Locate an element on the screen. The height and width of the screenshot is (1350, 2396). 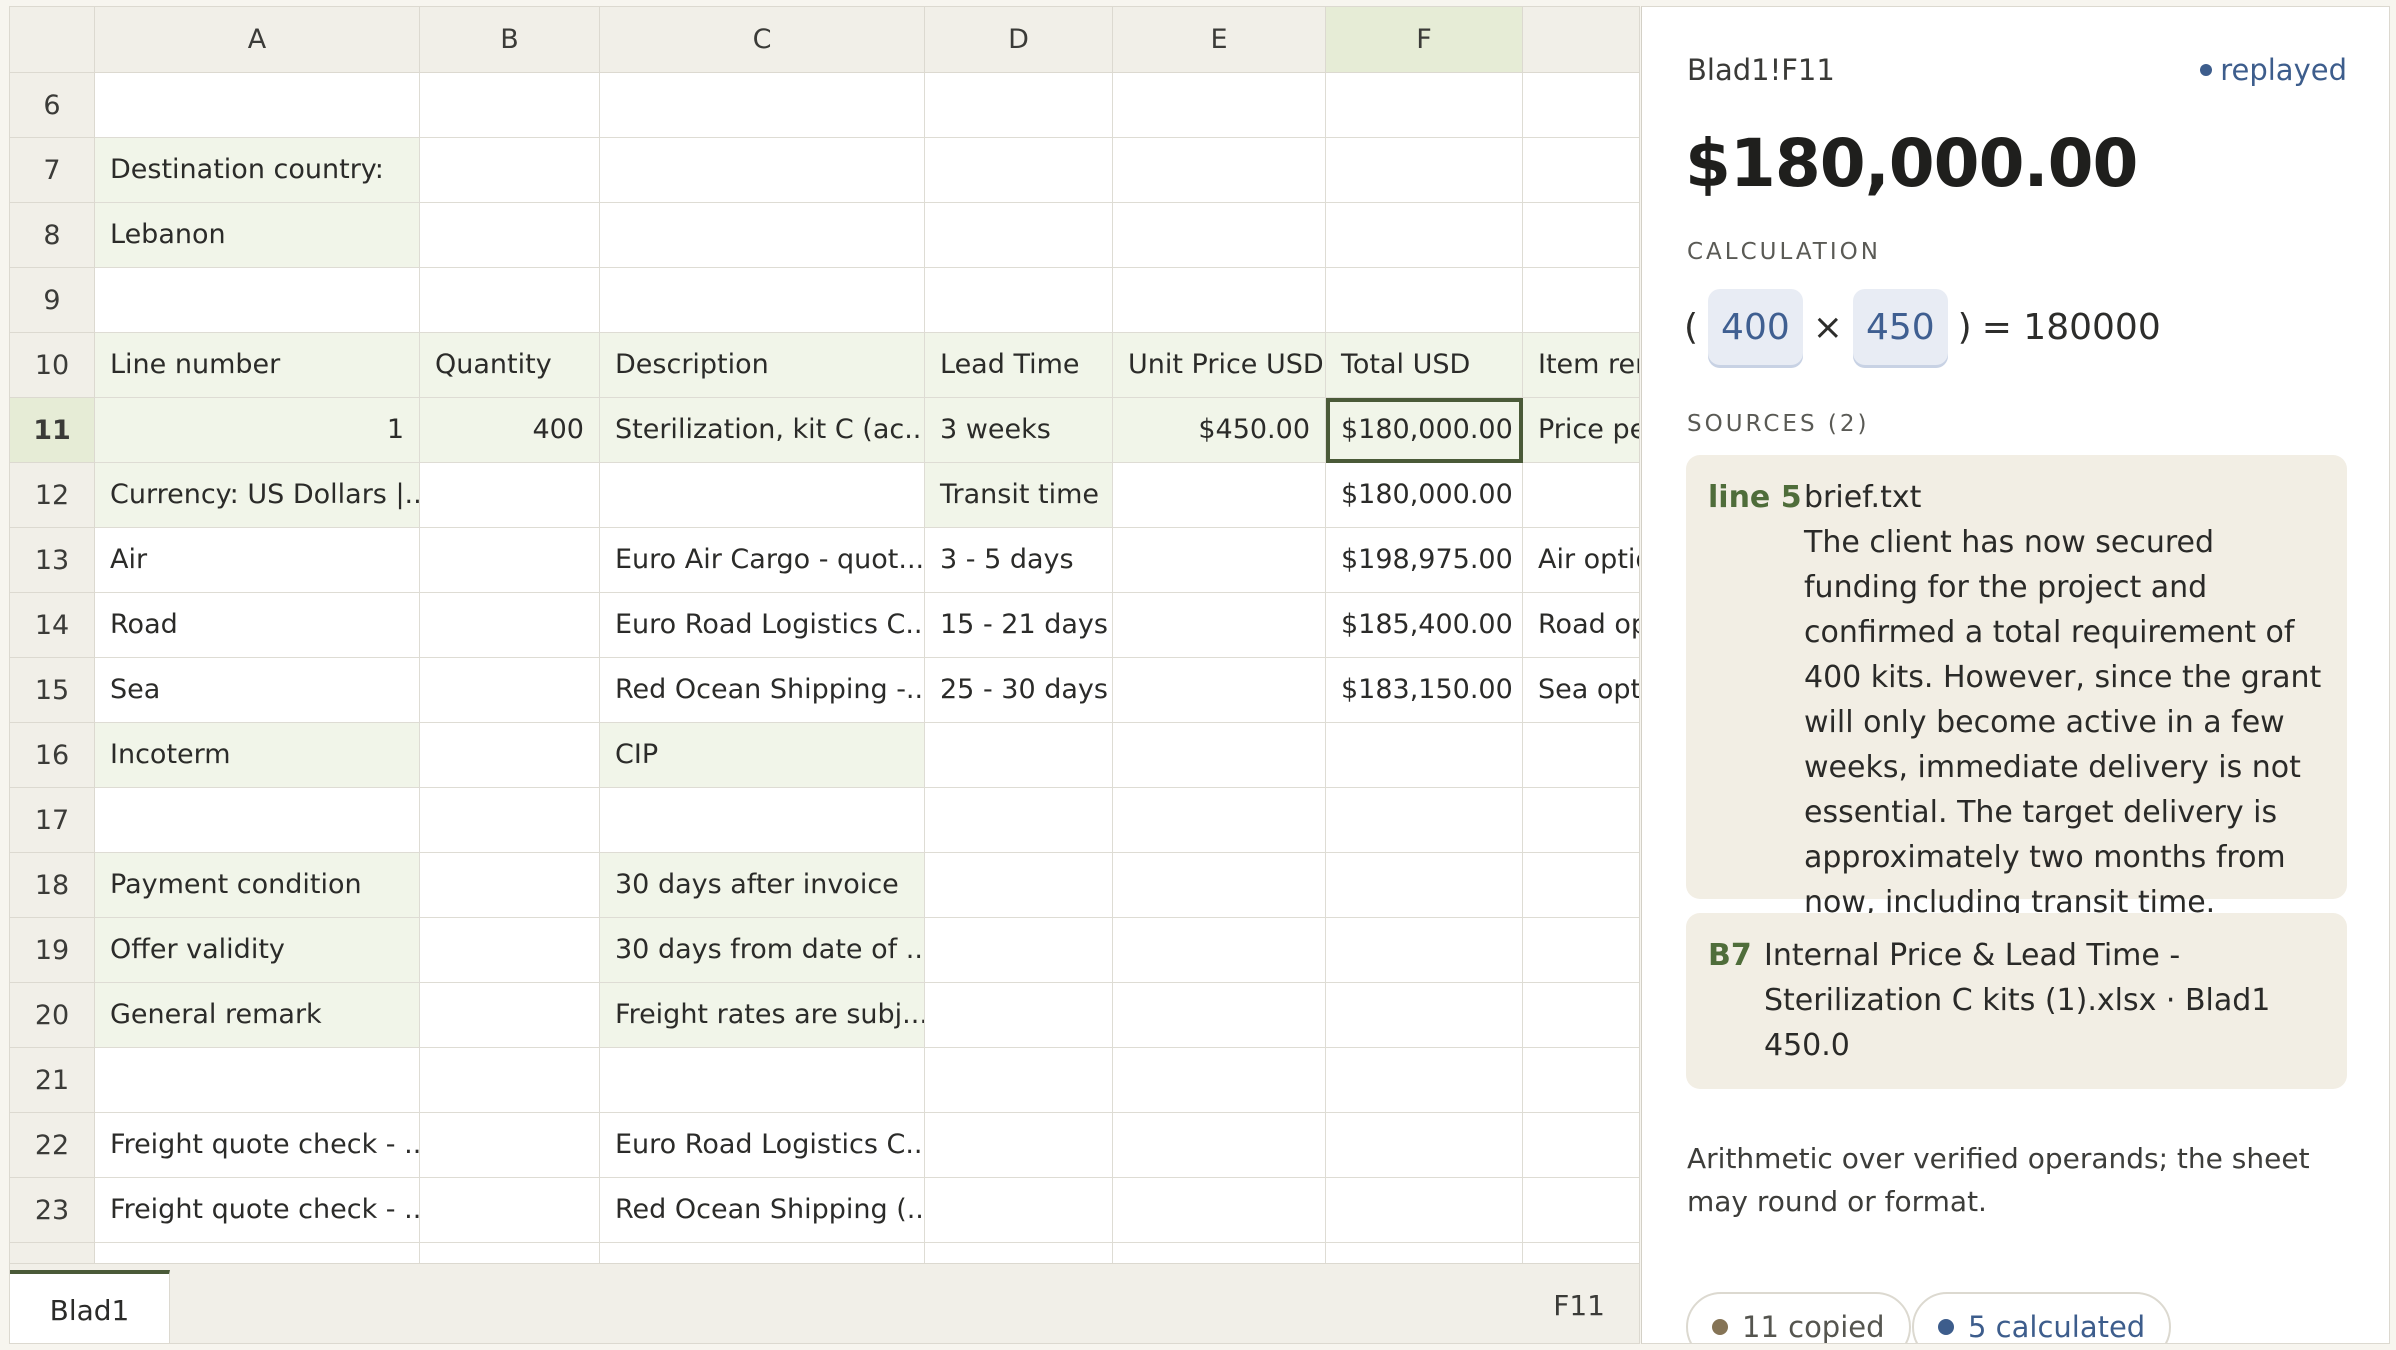
cell-g22 is located at coordinates (1581, 1145).